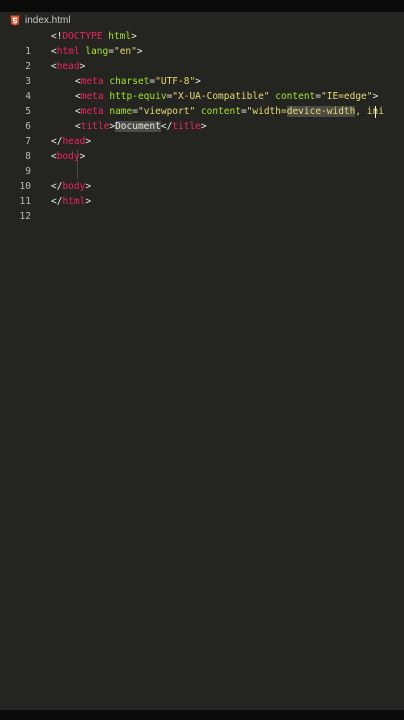  What do you see at coordinates (202, 43) in the screenshot?
I see `code-line-1: 1 <!DOCTYPE html>` at bounding box center [202, 43].